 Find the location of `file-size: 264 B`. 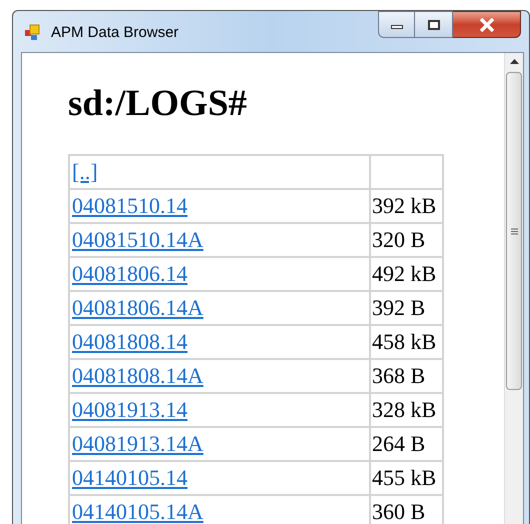

file-size: 264 B is located at coordinates (399, 443).